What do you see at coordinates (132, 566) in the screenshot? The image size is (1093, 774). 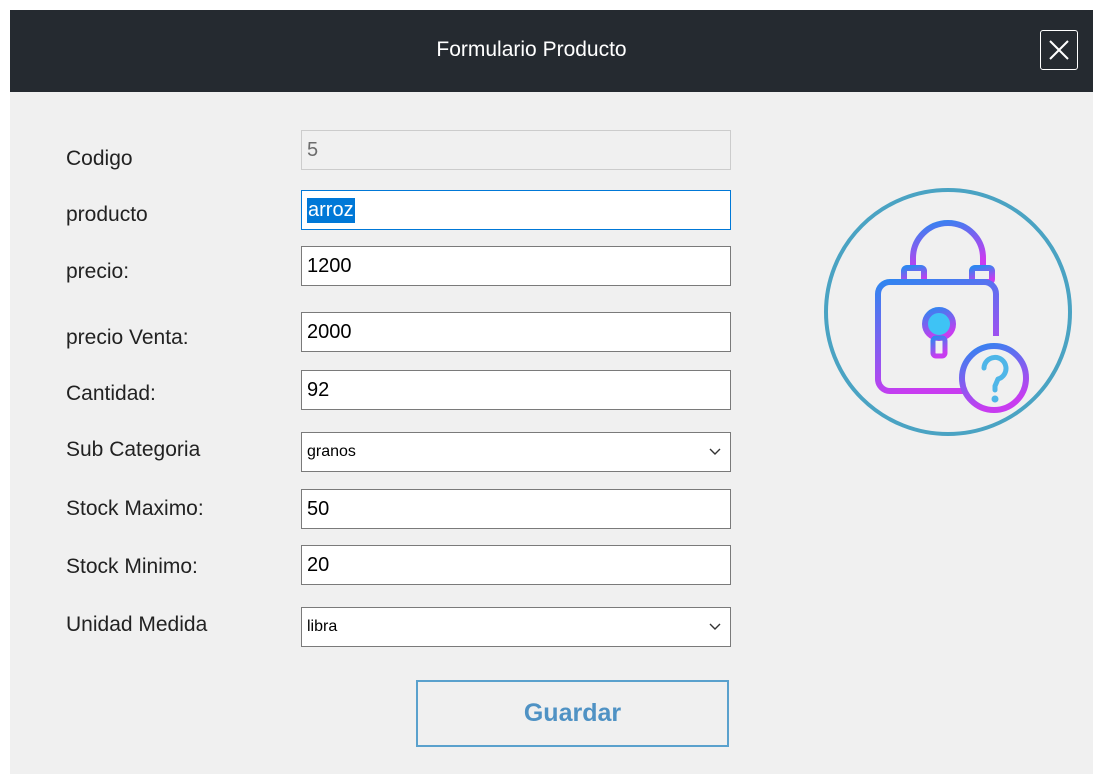 I see `stock-minimo-label: Stock Minimo:` at bounding box center [132, 566].